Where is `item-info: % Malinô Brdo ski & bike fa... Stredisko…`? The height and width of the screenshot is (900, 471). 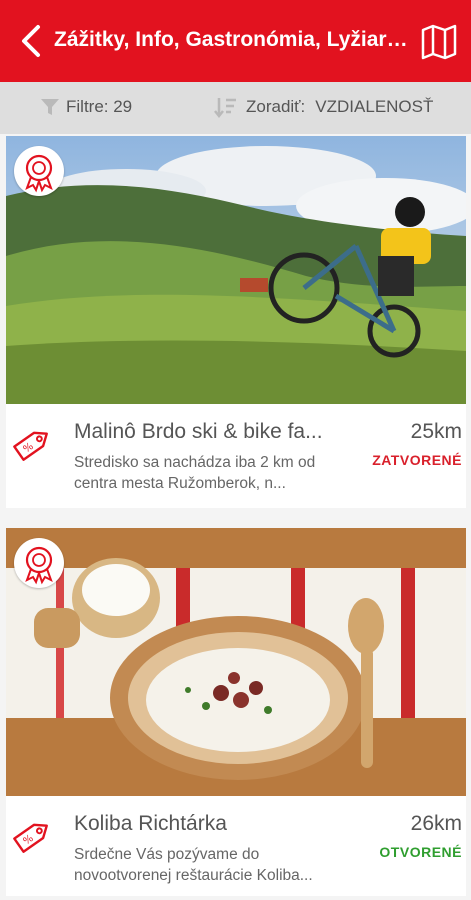
item-info: % Malinô Brdo ski & bike fa... Stredisko… is located at coordinates (236, 456).